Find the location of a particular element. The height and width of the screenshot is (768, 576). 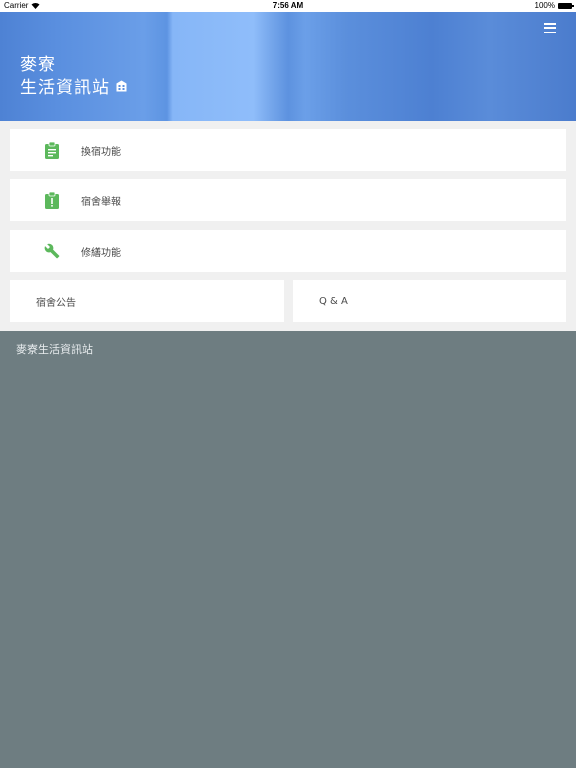

building-icon is located at coordinates (121, 85).